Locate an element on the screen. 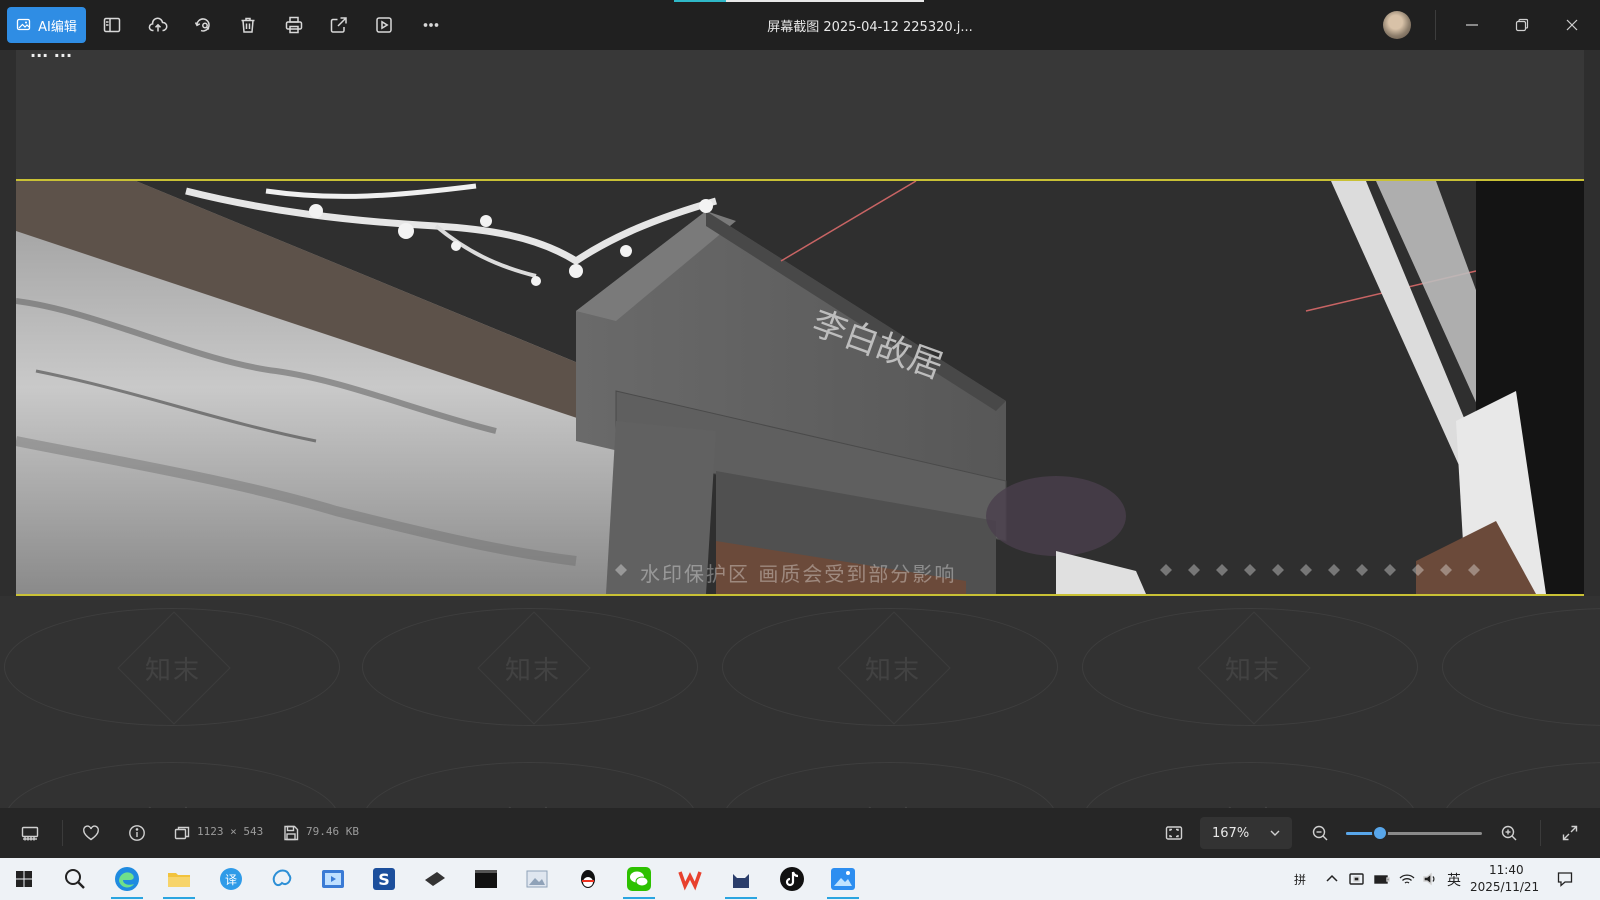 Image resolution: width=1600 pixels, height=900 pixels. taskbar-app-video is located at coordinates (333, 879).